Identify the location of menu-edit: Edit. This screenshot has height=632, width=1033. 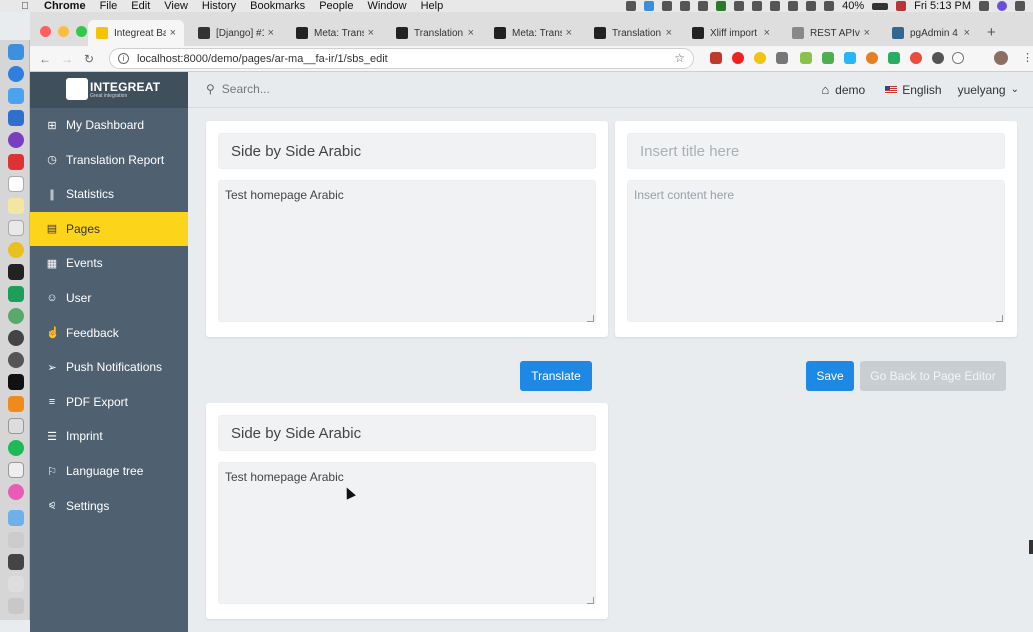
(140, 6).